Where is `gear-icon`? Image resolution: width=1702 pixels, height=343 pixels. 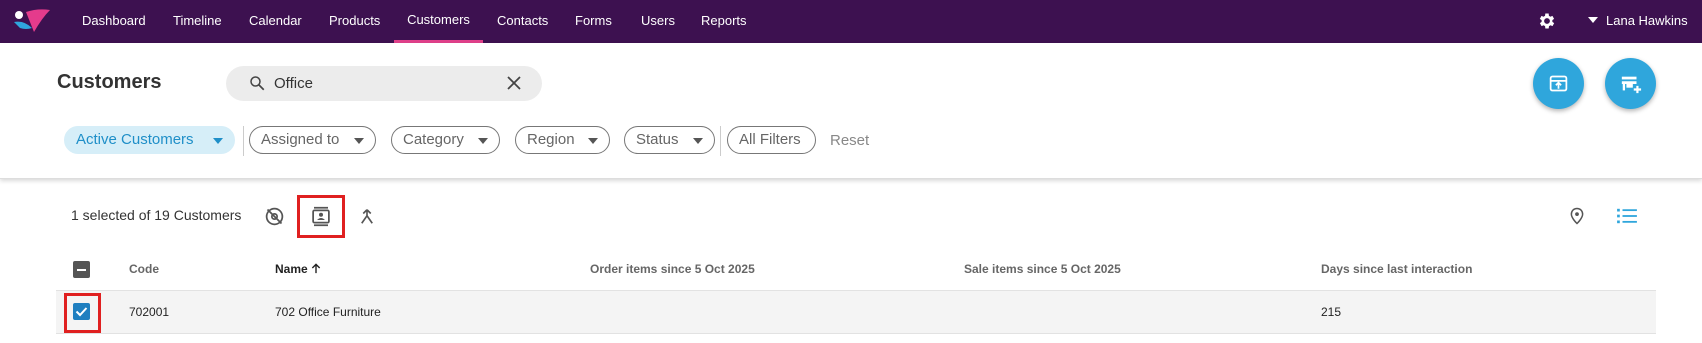 gear-icon is located at coordinates (1547, 21).